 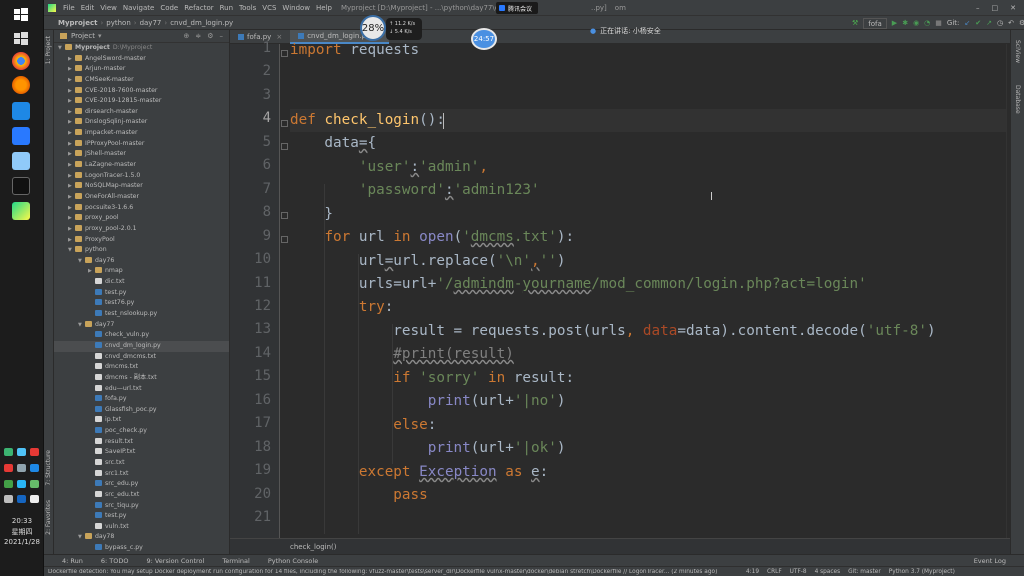 I want to click on line-number: 21, so click(x=256, y=517).